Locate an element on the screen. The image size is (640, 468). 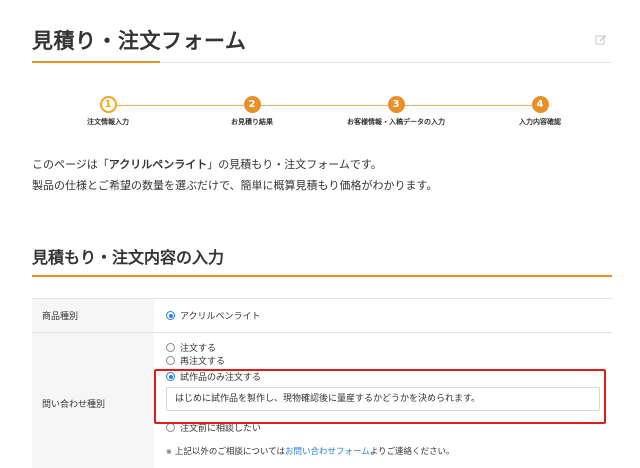
inquiry-radio-consult is located at coordinates (170, 427).